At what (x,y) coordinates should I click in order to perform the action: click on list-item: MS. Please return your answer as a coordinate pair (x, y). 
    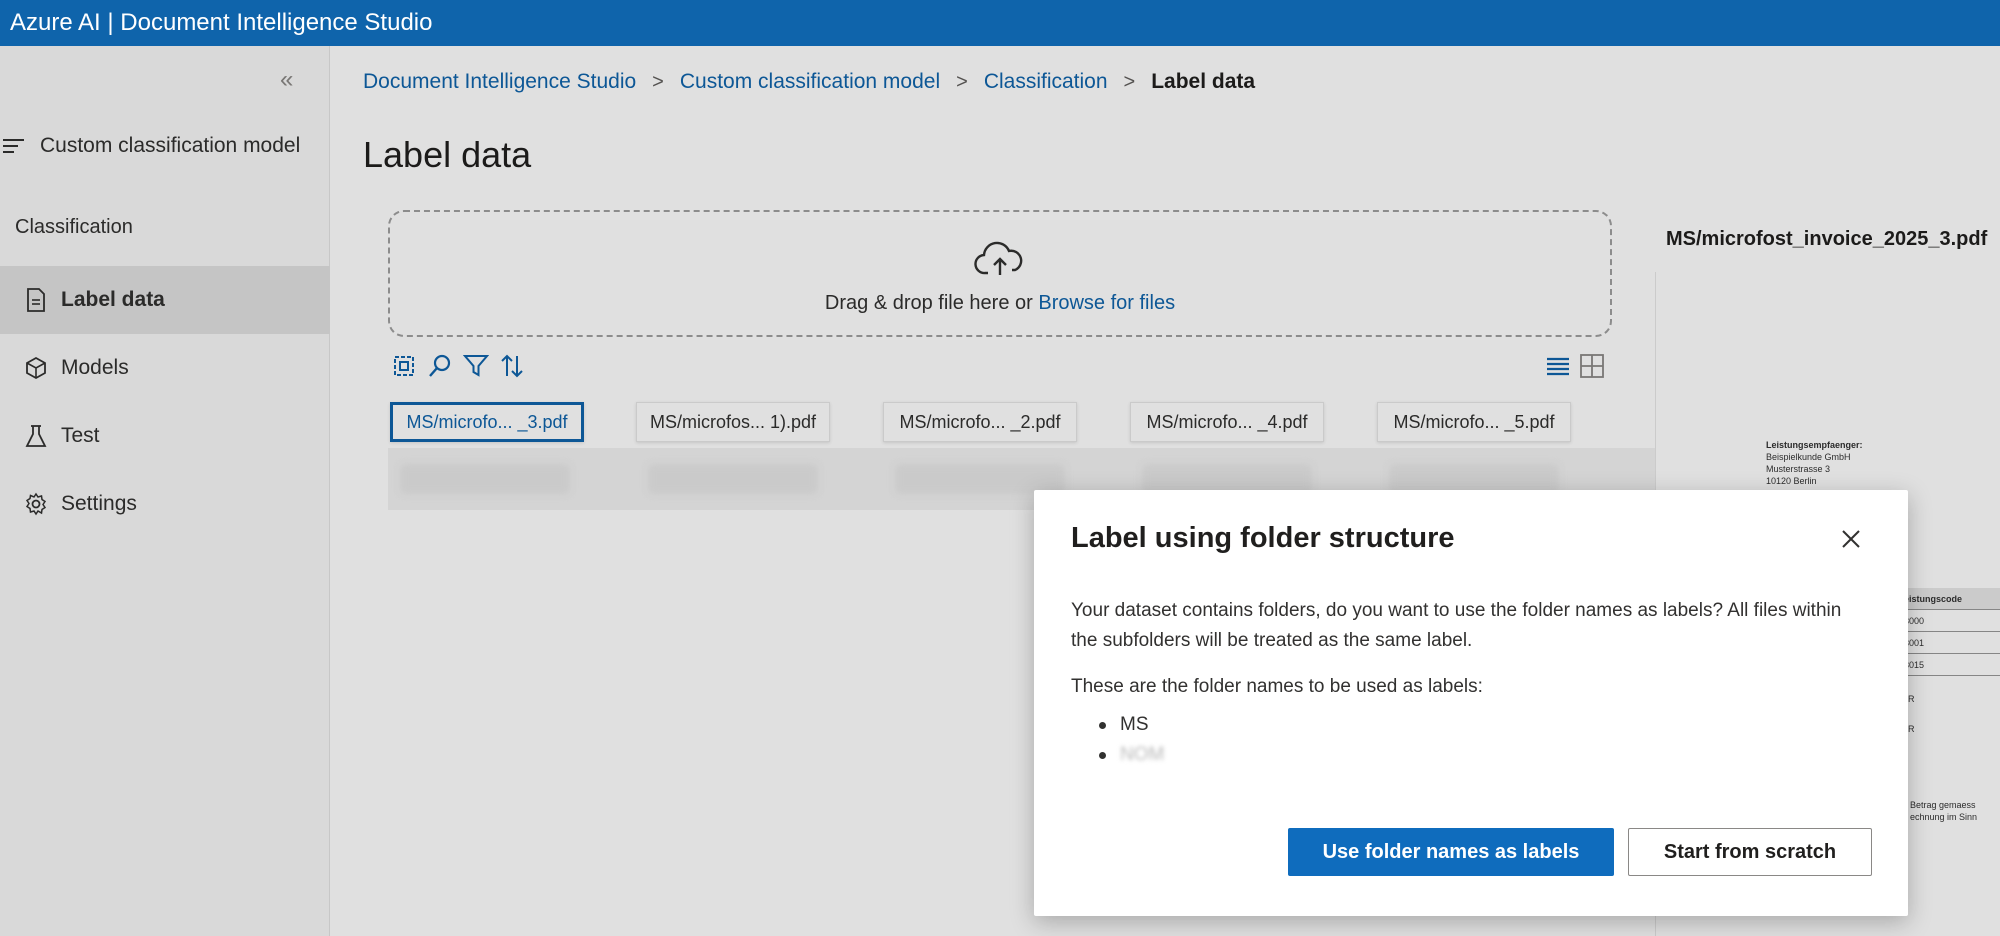
    Looking at the image, I should click on (1131, 725).